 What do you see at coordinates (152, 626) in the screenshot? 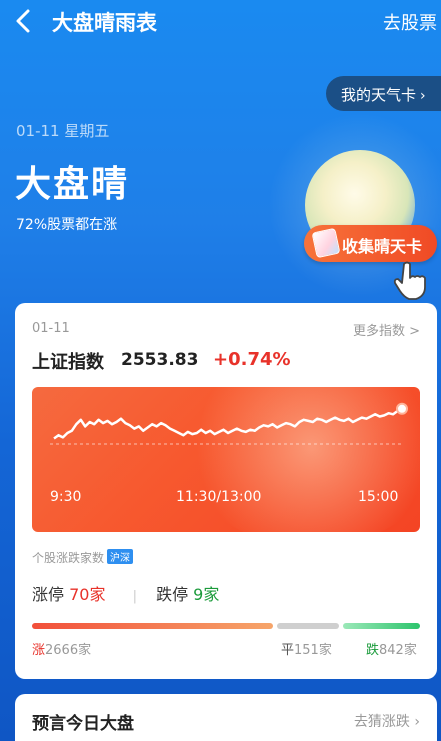
I see `up-count-bar` at bounding box center [152, 626].